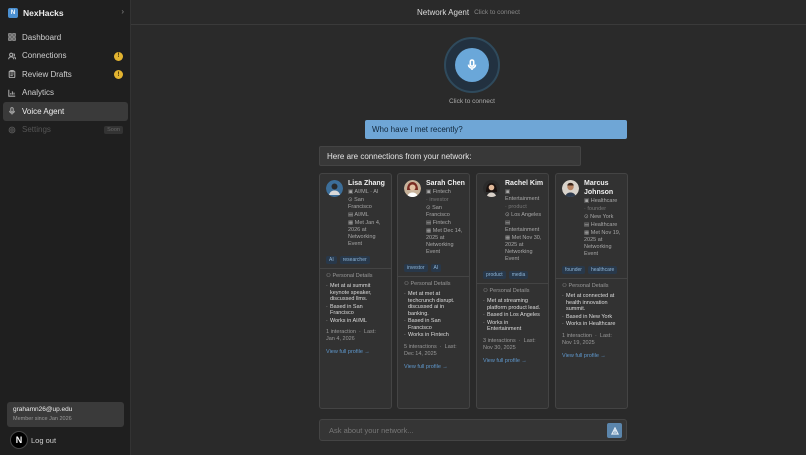  I want to click on role-line: · founder, so click(595, 209).